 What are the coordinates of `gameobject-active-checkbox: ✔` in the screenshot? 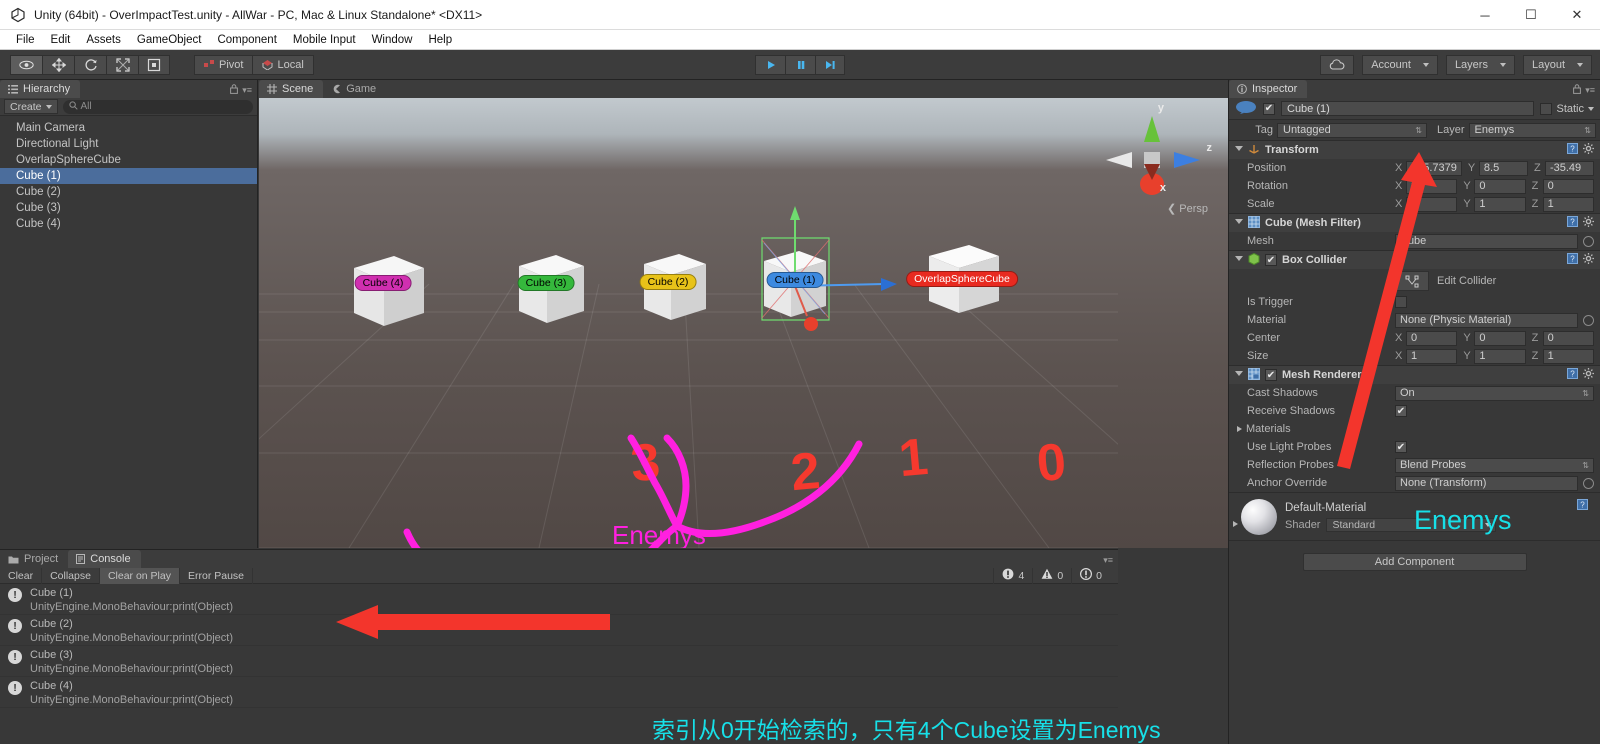 It's located at (1269, 108).